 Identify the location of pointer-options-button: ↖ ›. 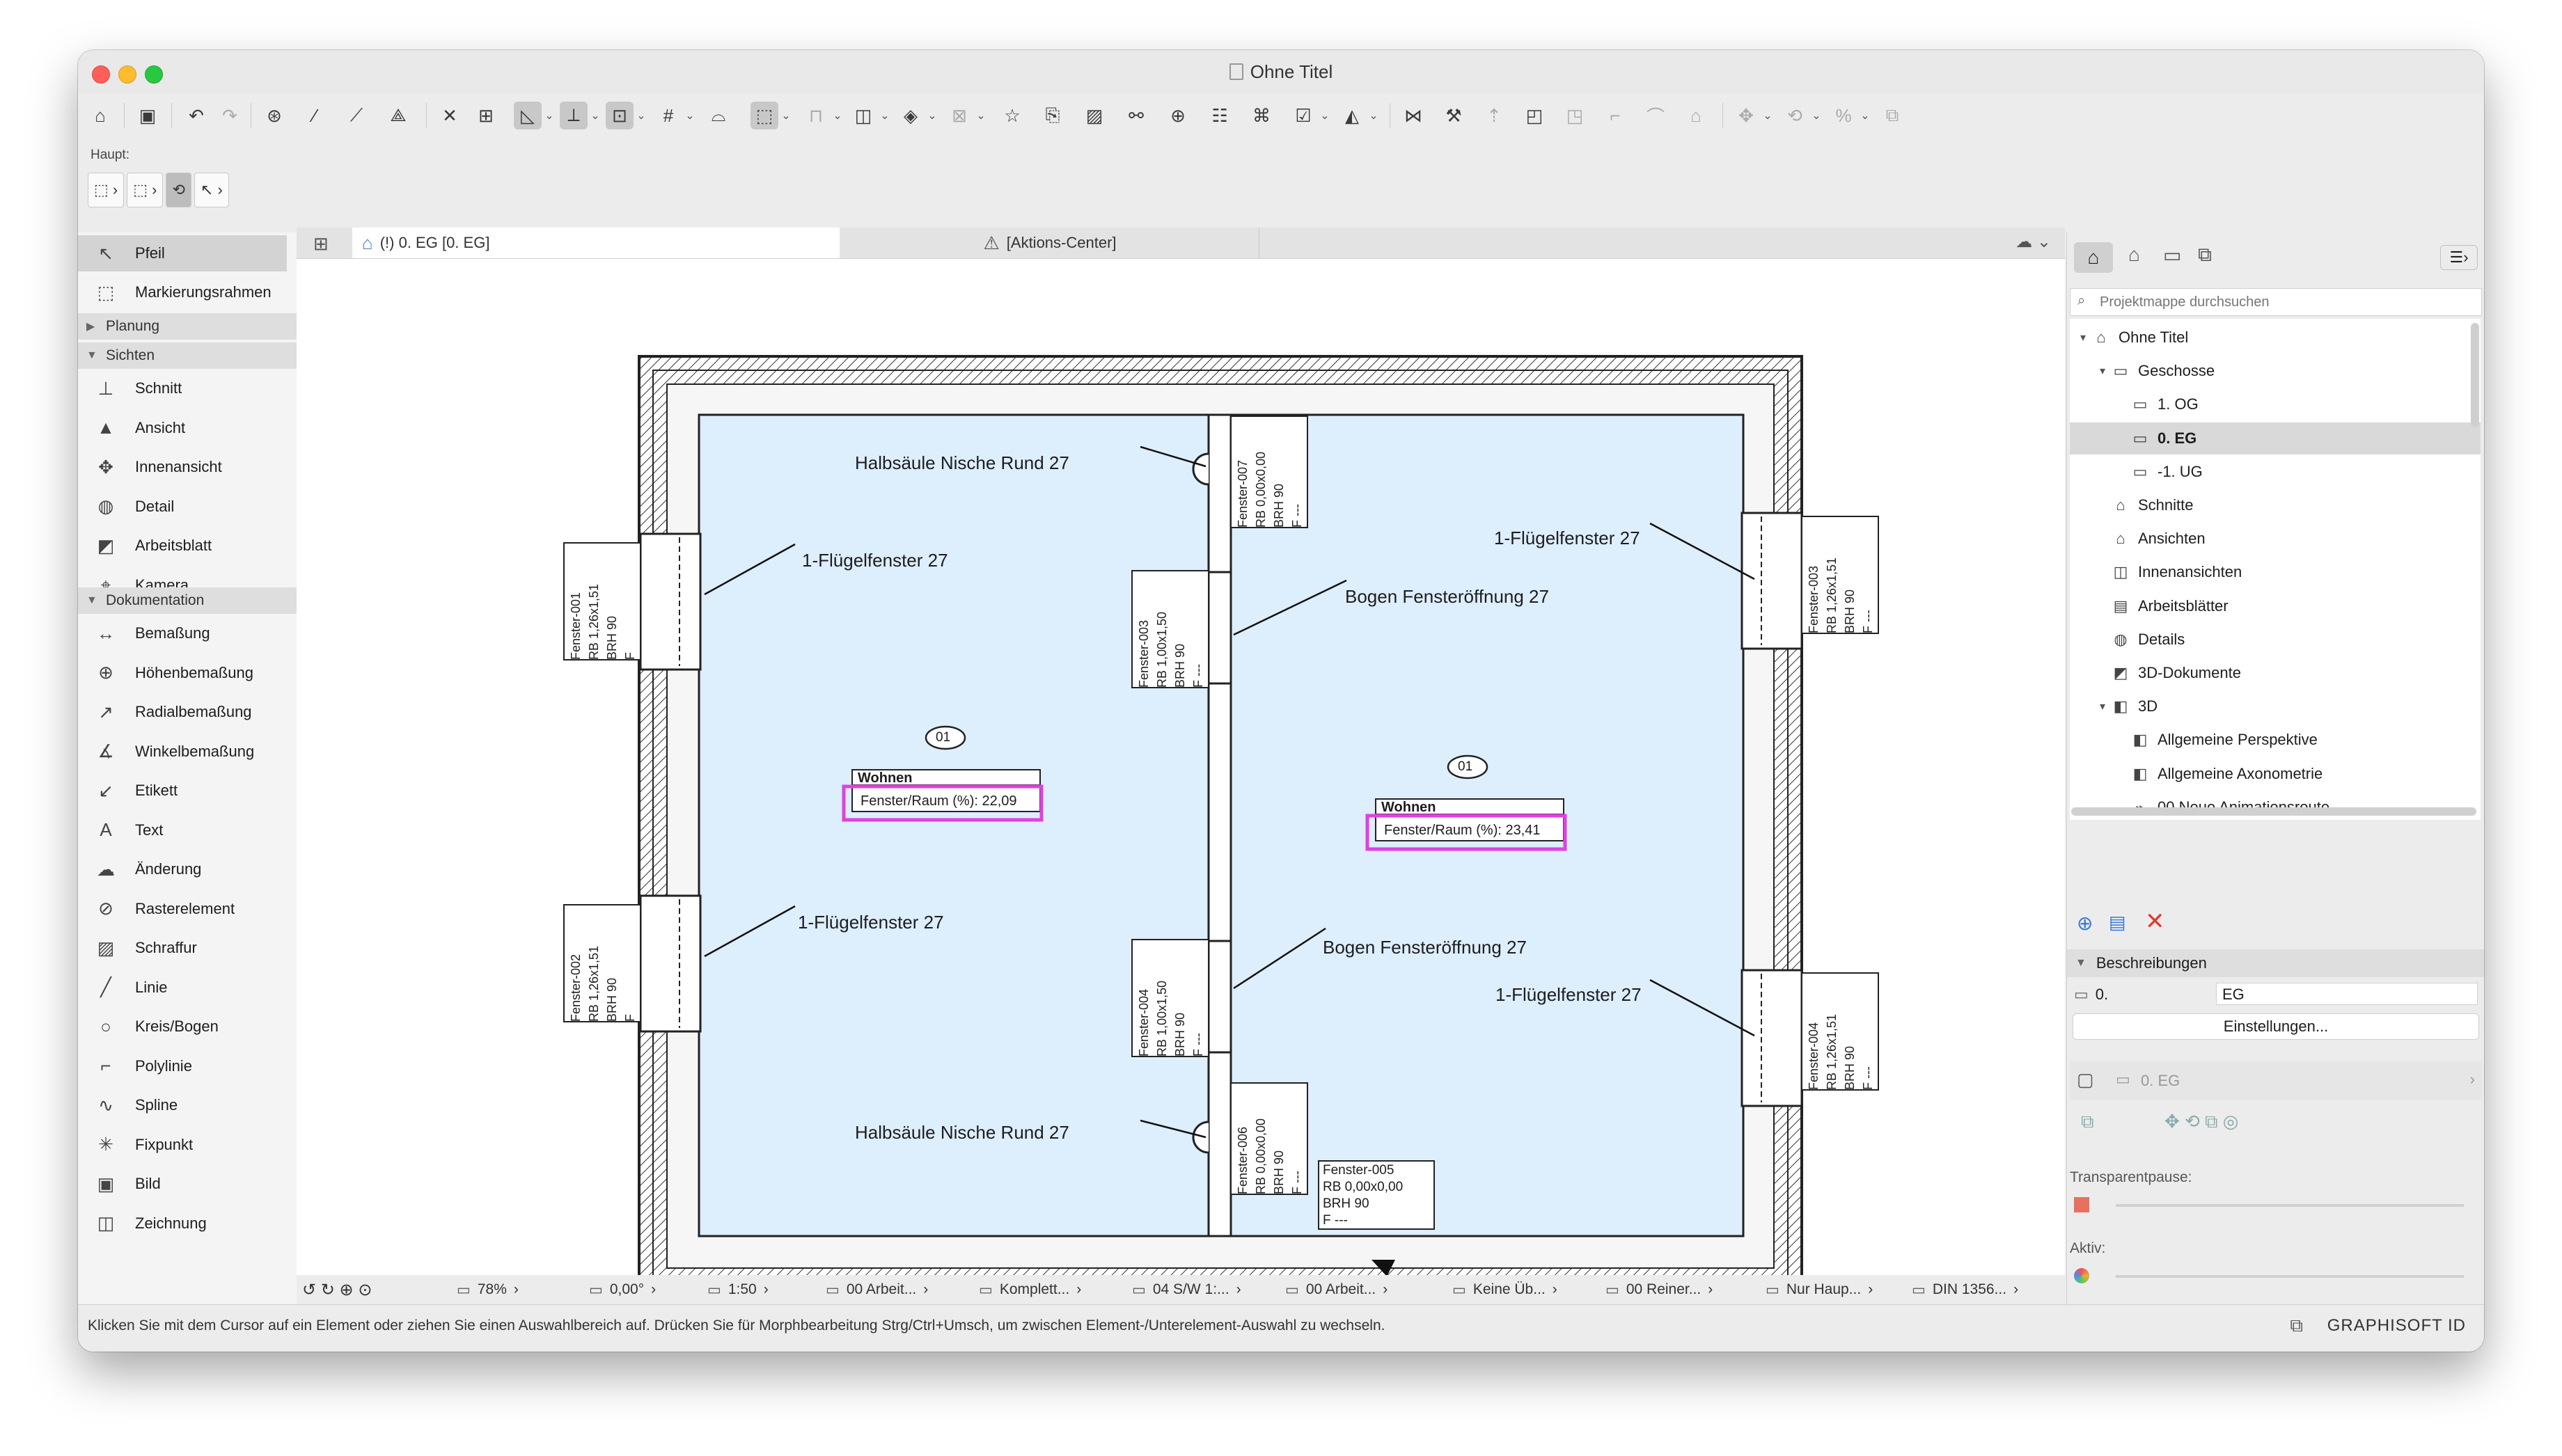
(211, 190).